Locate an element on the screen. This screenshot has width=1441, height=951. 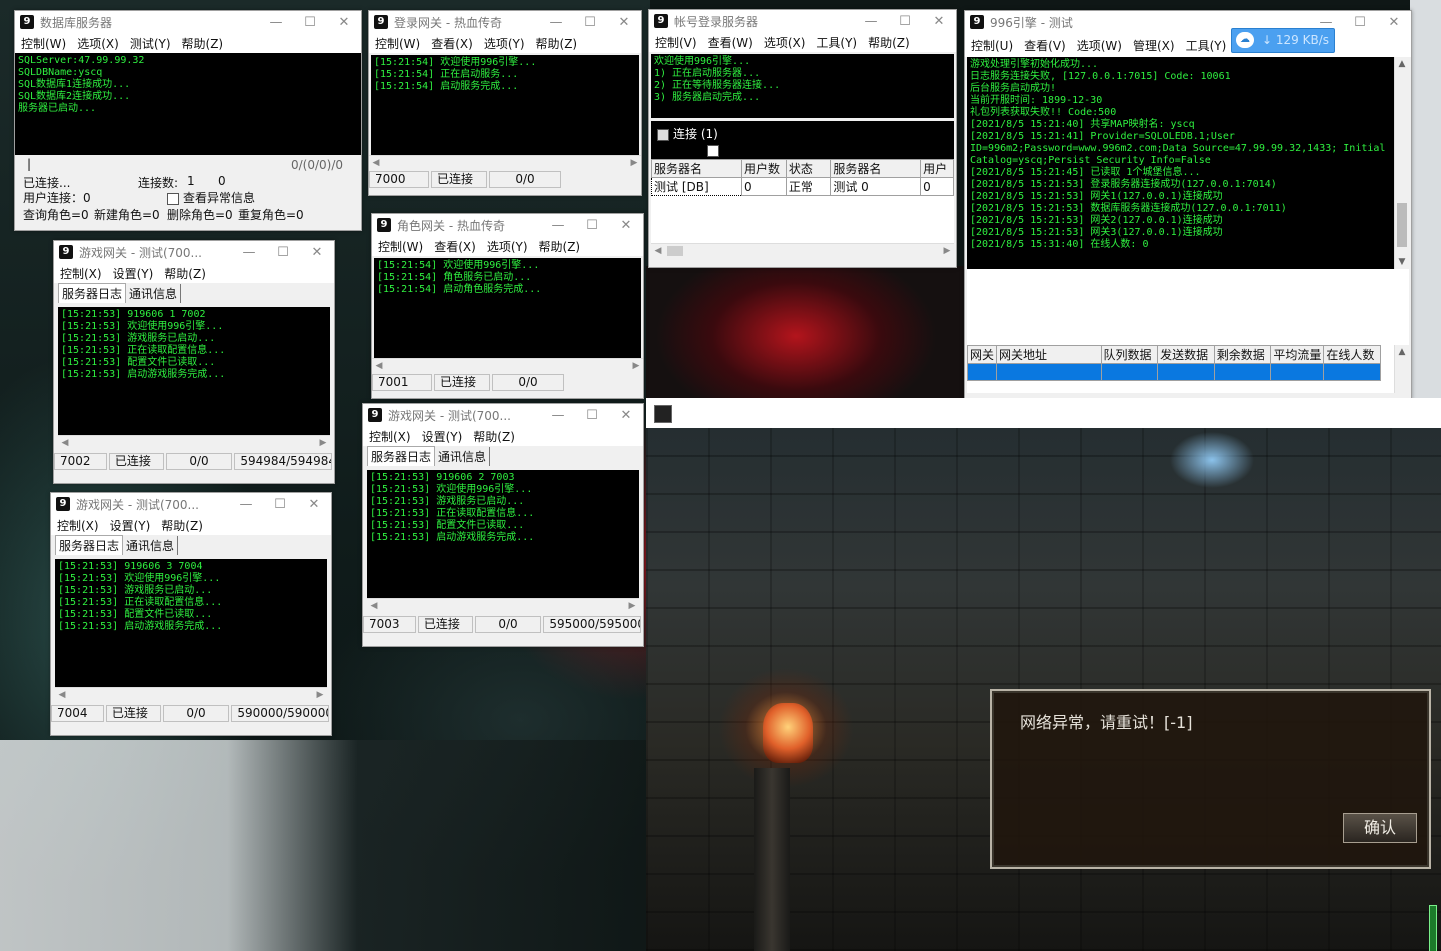
column-header: 状态 is located at coordinates (808, 168).